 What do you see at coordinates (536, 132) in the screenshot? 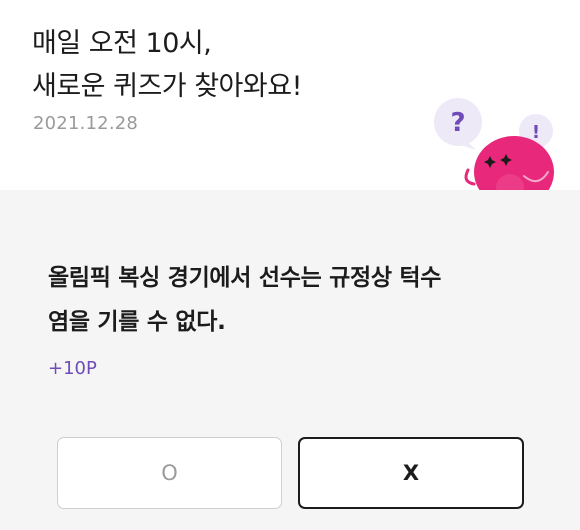
I see `exclaim-mark: !` at bounding box center [536, 132].